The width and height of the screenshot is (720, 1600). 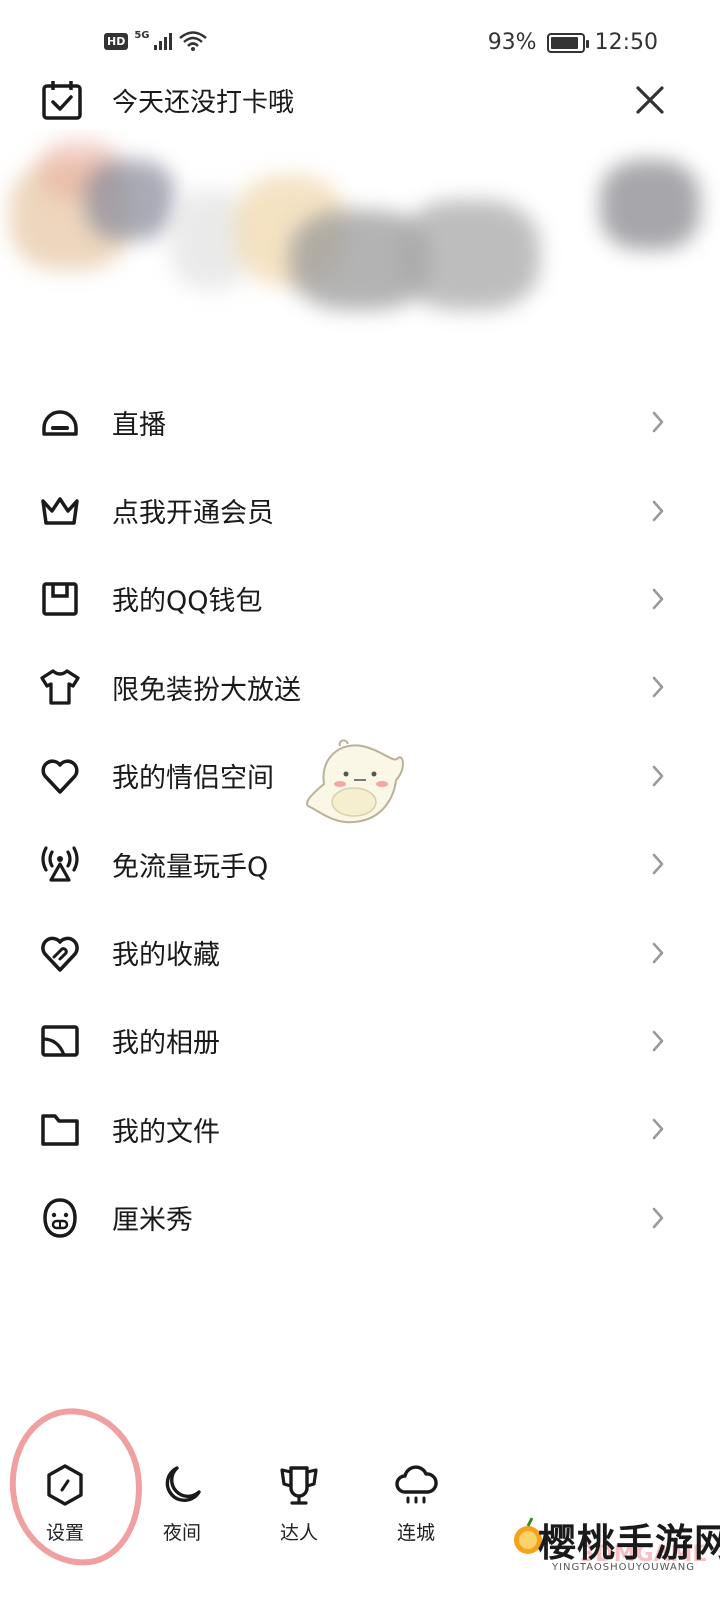 What do you see at coordinates (162, 41) in the screenshot?
I see `cell-signal-icon` at bounding box center [162, 41].